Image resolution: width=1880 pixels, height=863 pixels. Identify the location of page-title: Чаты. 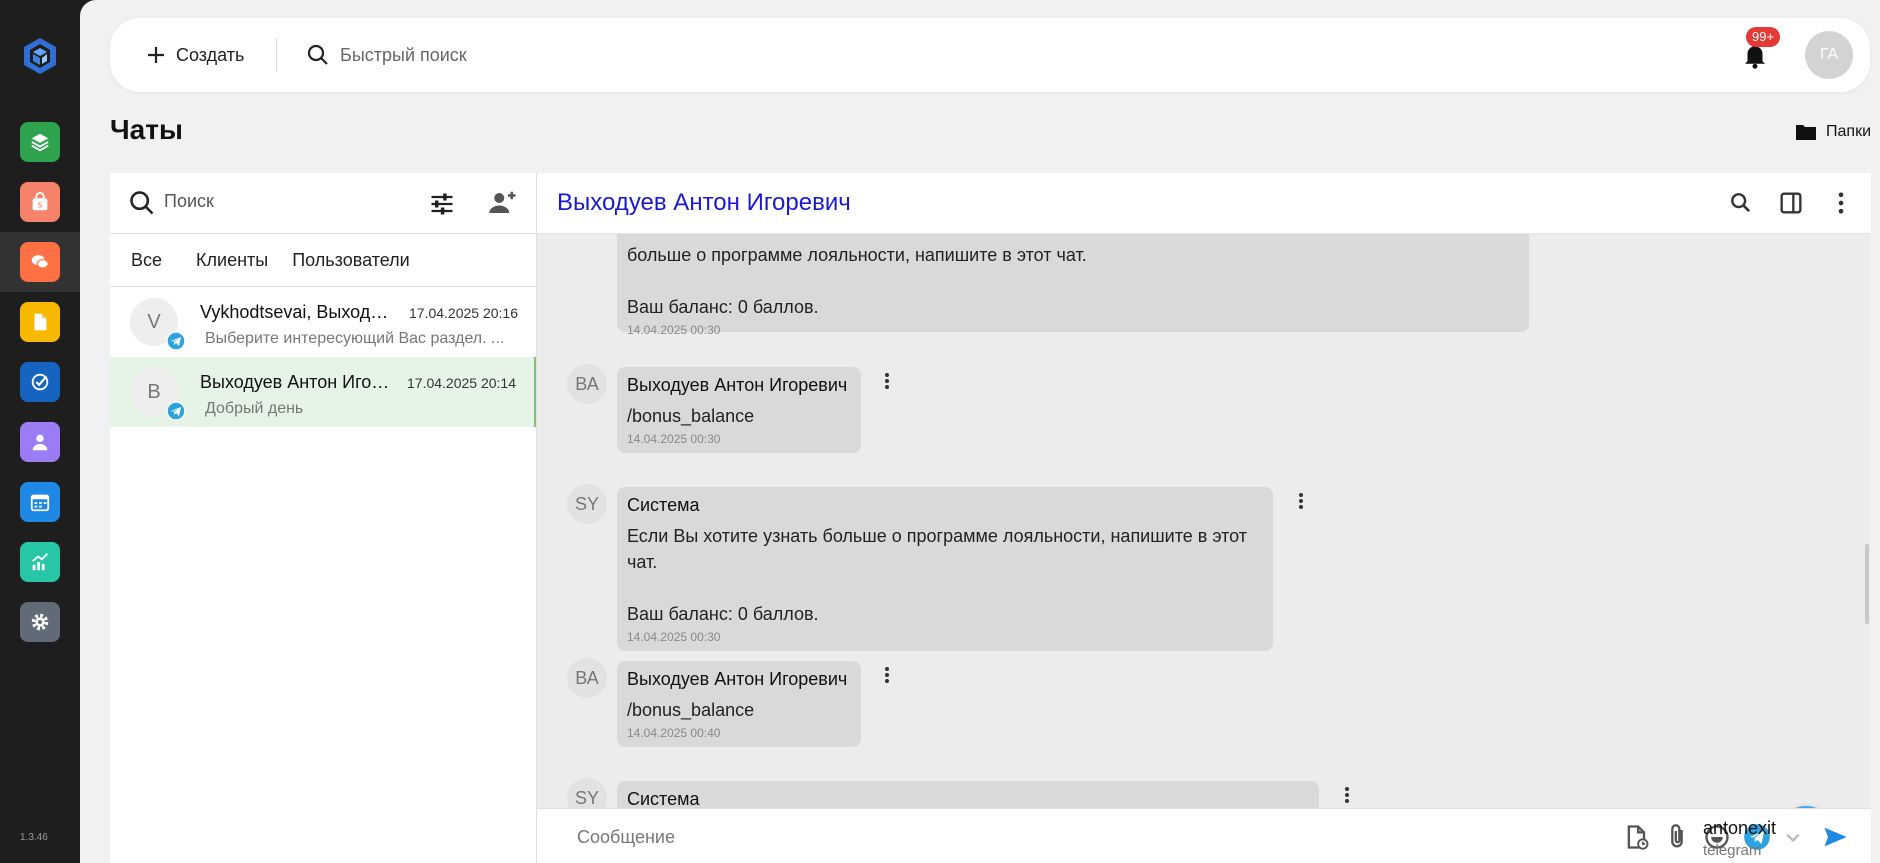
(146, 129).